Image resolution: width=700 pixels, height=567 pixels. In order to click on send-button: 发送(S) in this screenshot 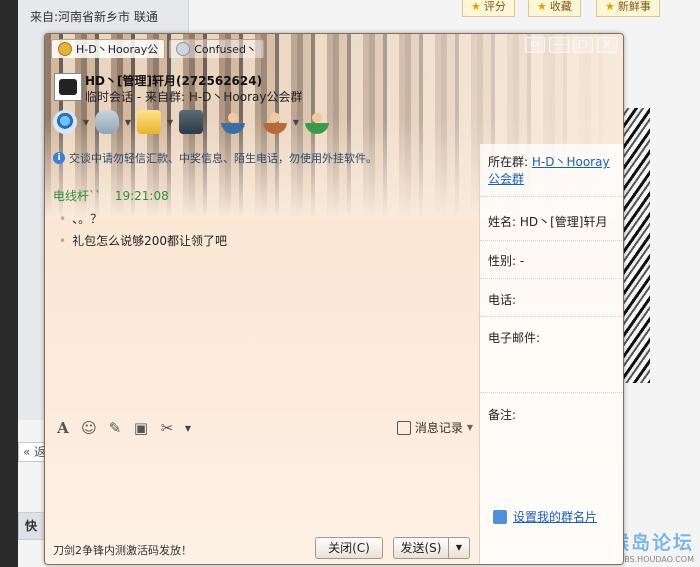, I will do `click(421, 548)`.